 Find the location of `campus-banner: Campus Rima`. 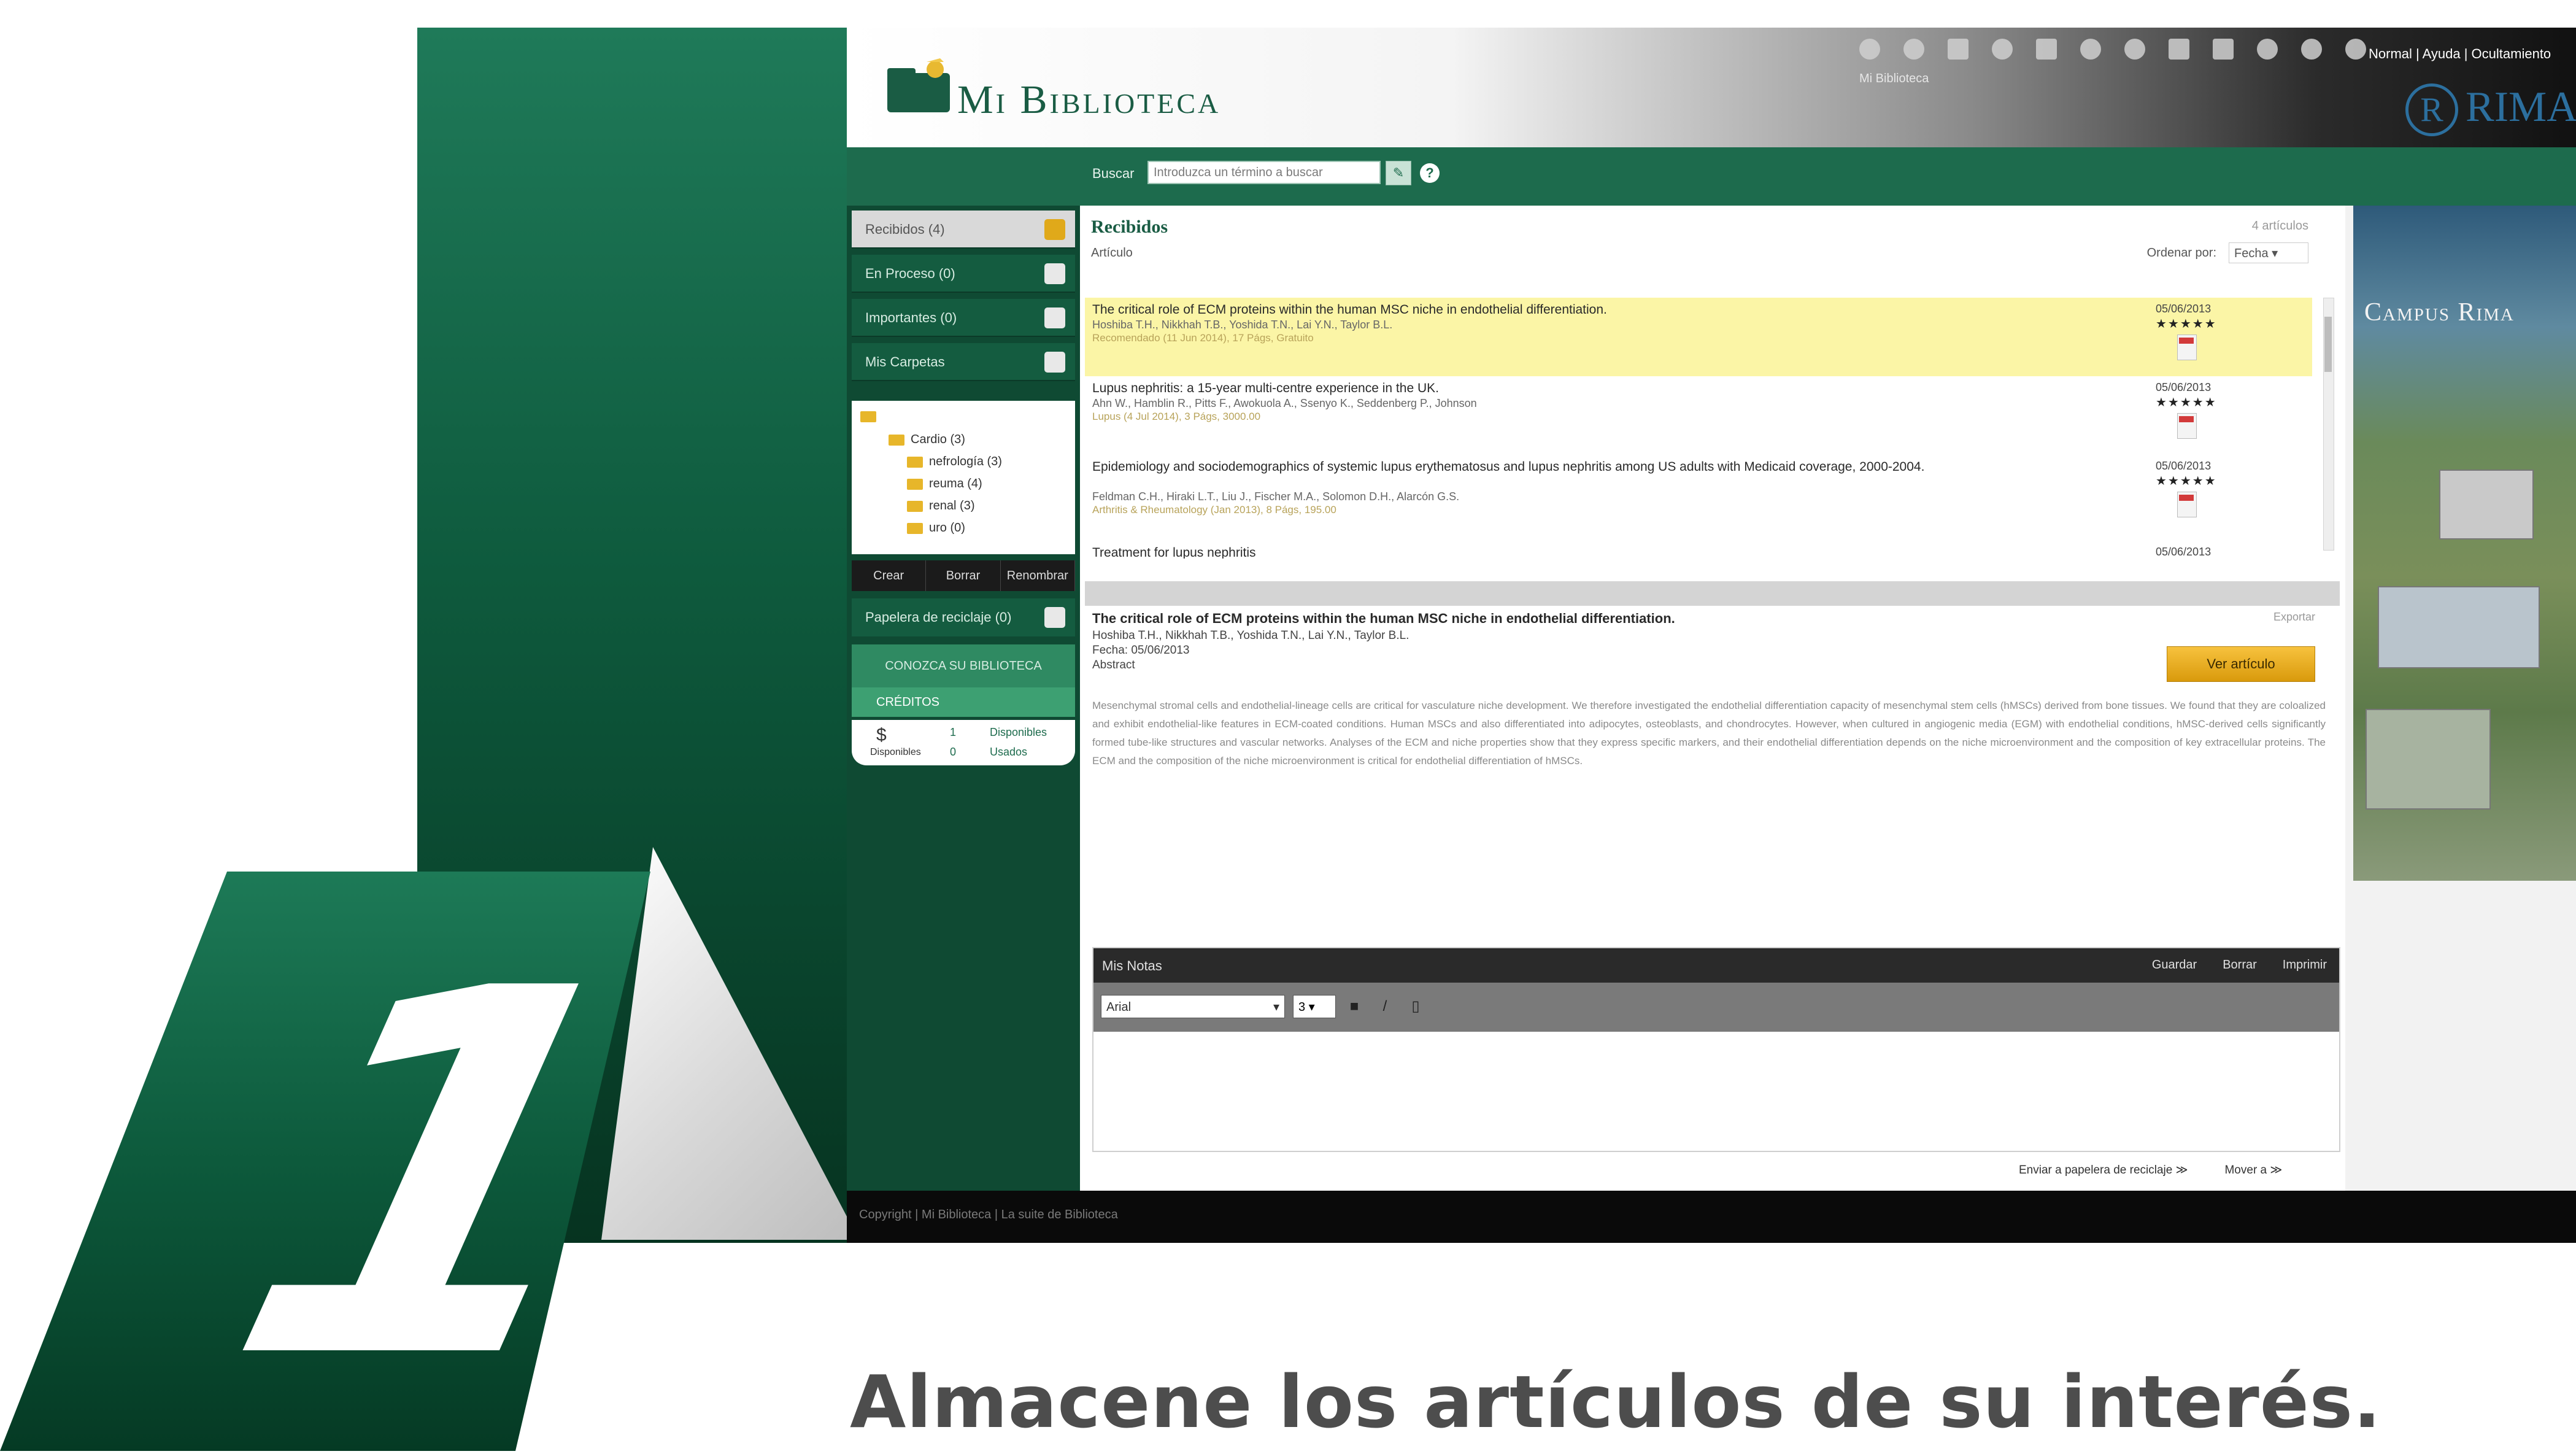

campus-banner: Campus Rima is located at coordinates (2464, 544).